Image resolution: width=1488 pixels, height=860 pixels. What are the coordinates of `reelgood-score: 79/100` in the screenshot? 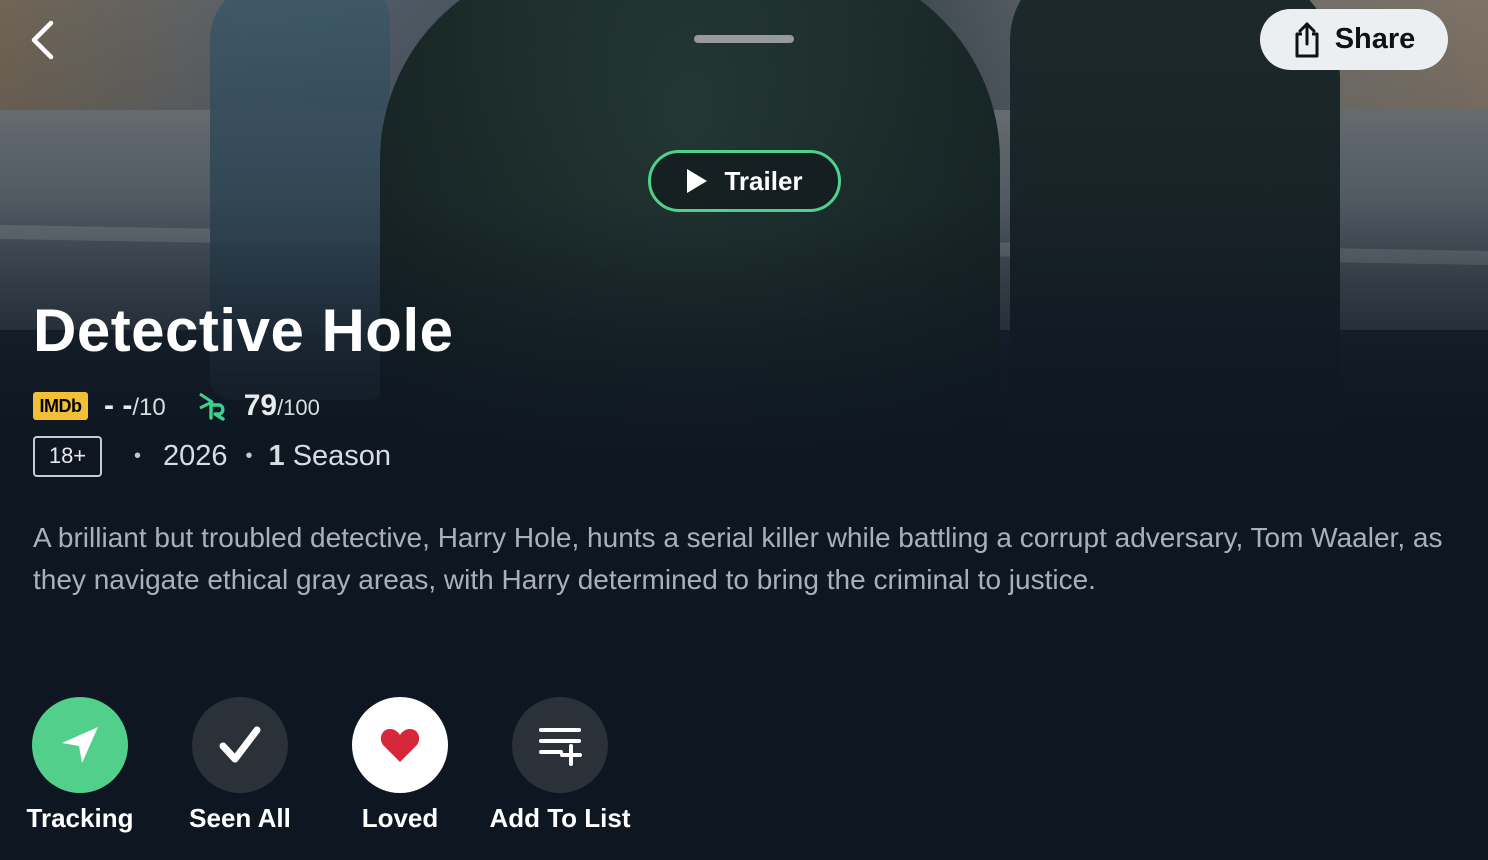 It's located at (282, 406).